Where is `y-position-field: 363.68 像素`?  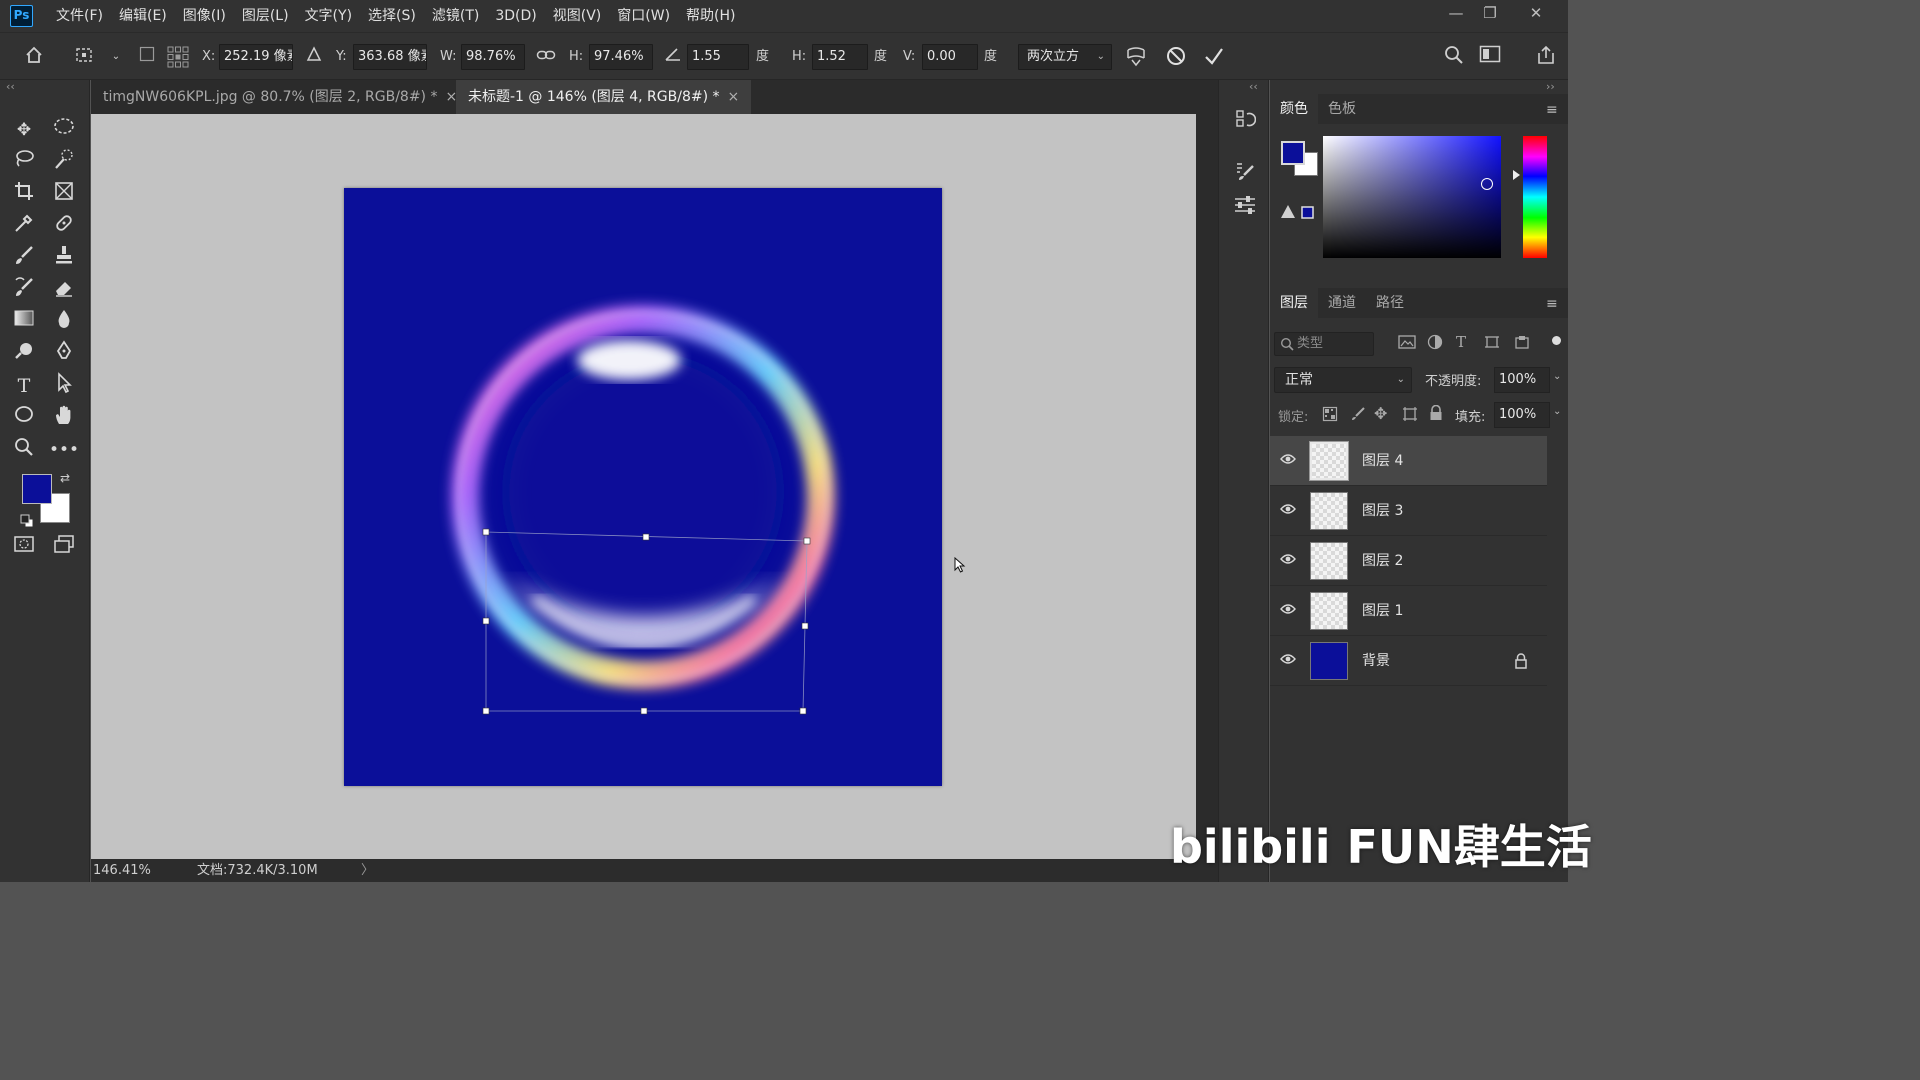 y-position-field: 363.68 像素 is located at coordinates (390, 57).